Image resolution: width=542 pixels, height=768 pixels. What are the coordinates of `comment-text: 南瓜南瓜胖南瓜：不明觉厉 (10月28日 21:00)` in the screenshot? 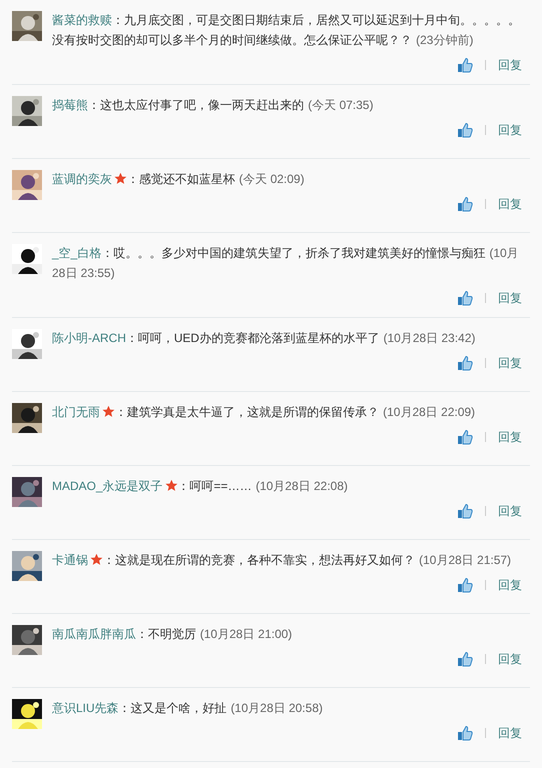 It's located at (173, 634).